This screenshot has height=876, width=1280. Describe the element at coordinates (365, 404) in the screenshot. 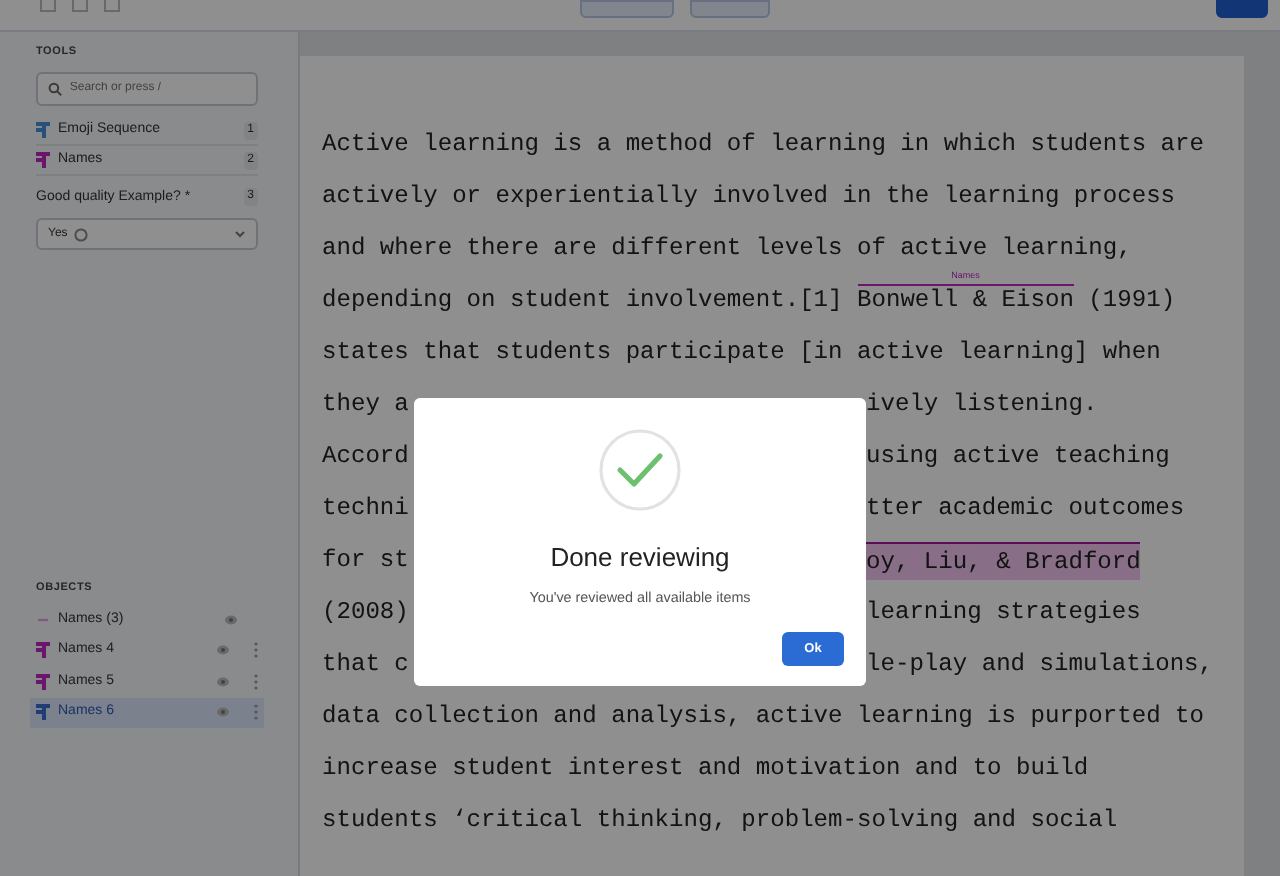

I see `text-line: they a` at that location.